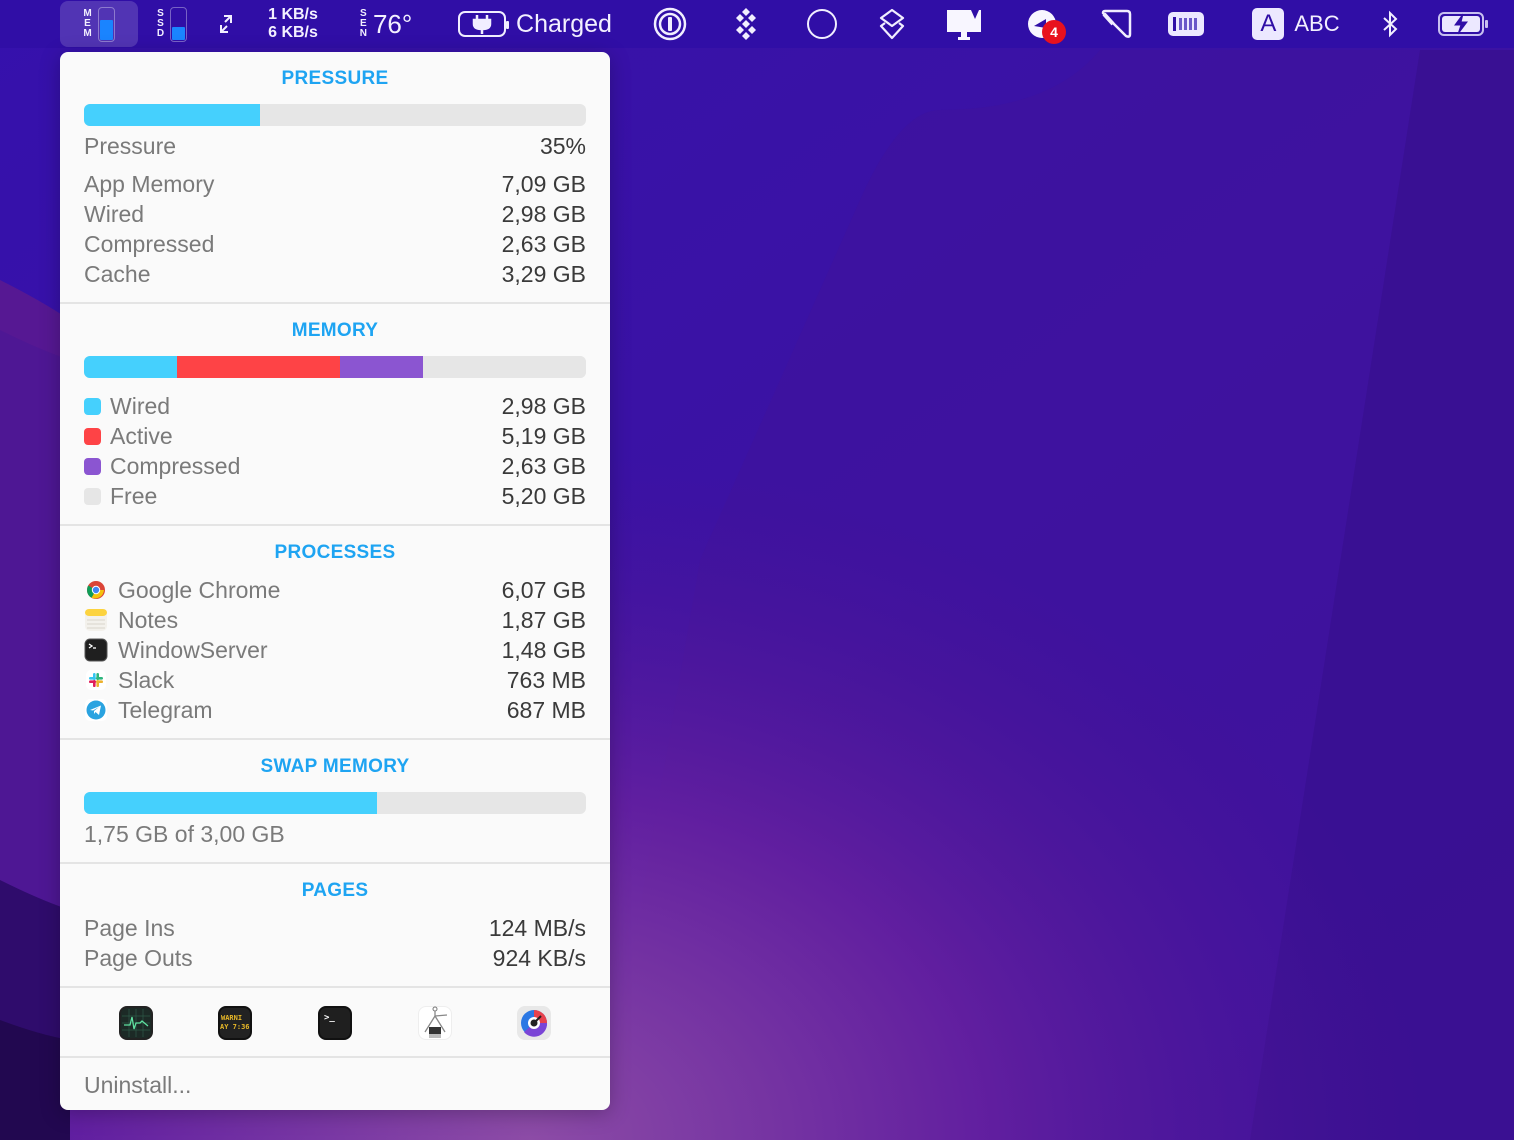  Describe the element at coordinates (670, 24) in the screenshot. I see `1password-icon` at that location.